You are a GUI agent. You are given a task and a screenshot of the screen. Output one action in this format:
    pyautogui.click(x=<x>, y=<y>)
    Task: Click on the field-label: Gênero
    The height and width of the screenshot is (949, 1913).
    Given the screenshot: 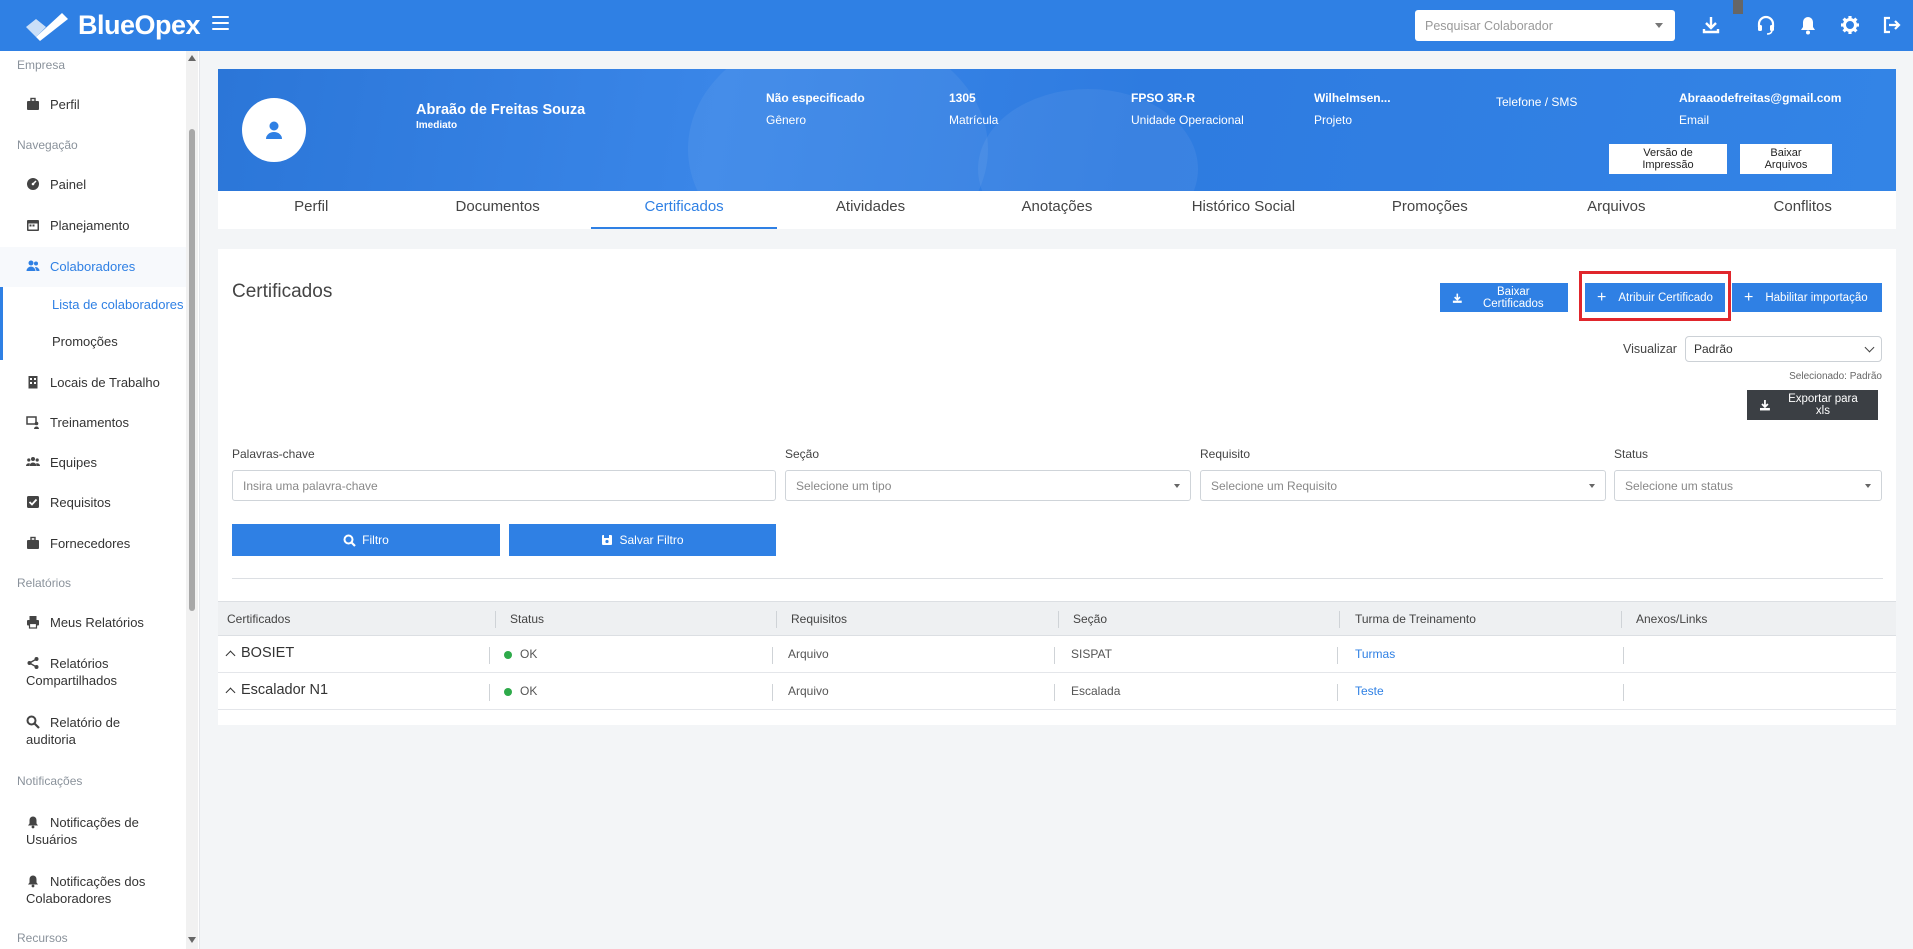 What is the action you would take?
    pyautogui.click(x=786, y=120)
    